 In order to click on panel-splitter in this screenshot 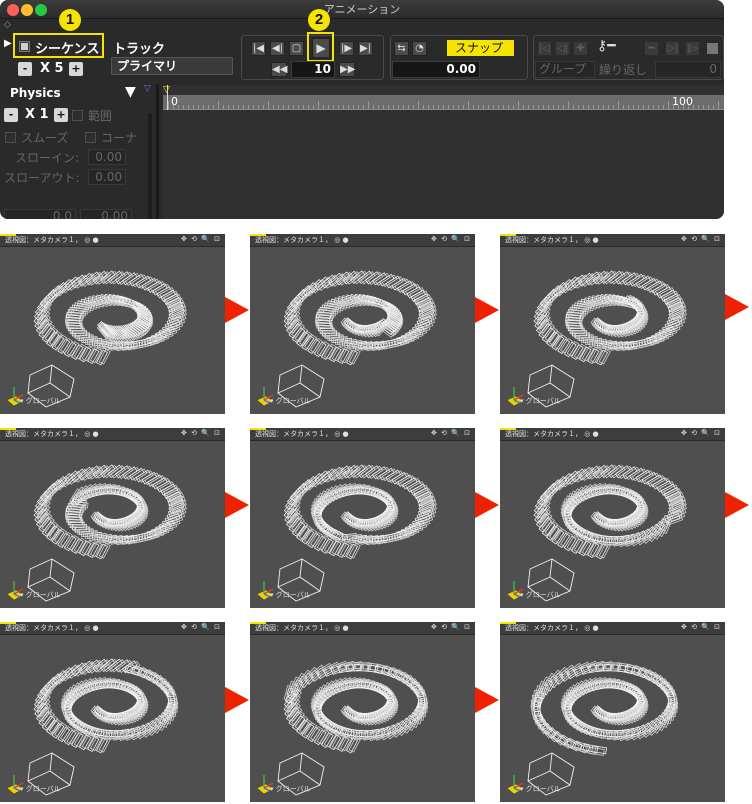, I will do `click(157, 151)`.